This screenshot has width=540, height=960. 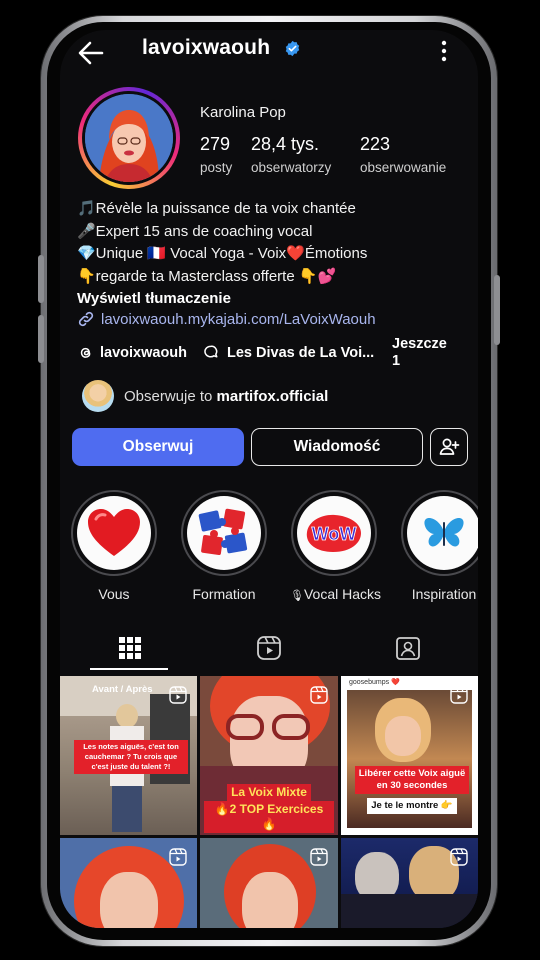 I want to click on back-arrow-icon, so click(x=91, y=53).